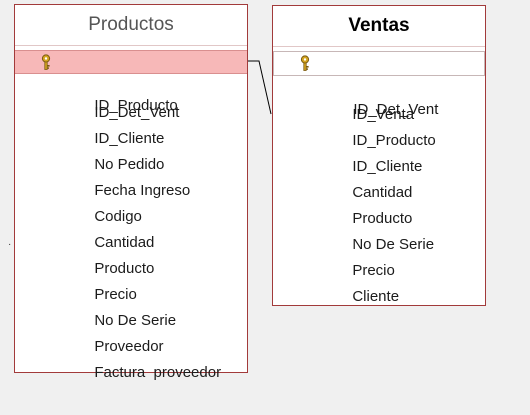 The image size is (530, 415). I want to click on field-row: Codigo, so click(131, 201).